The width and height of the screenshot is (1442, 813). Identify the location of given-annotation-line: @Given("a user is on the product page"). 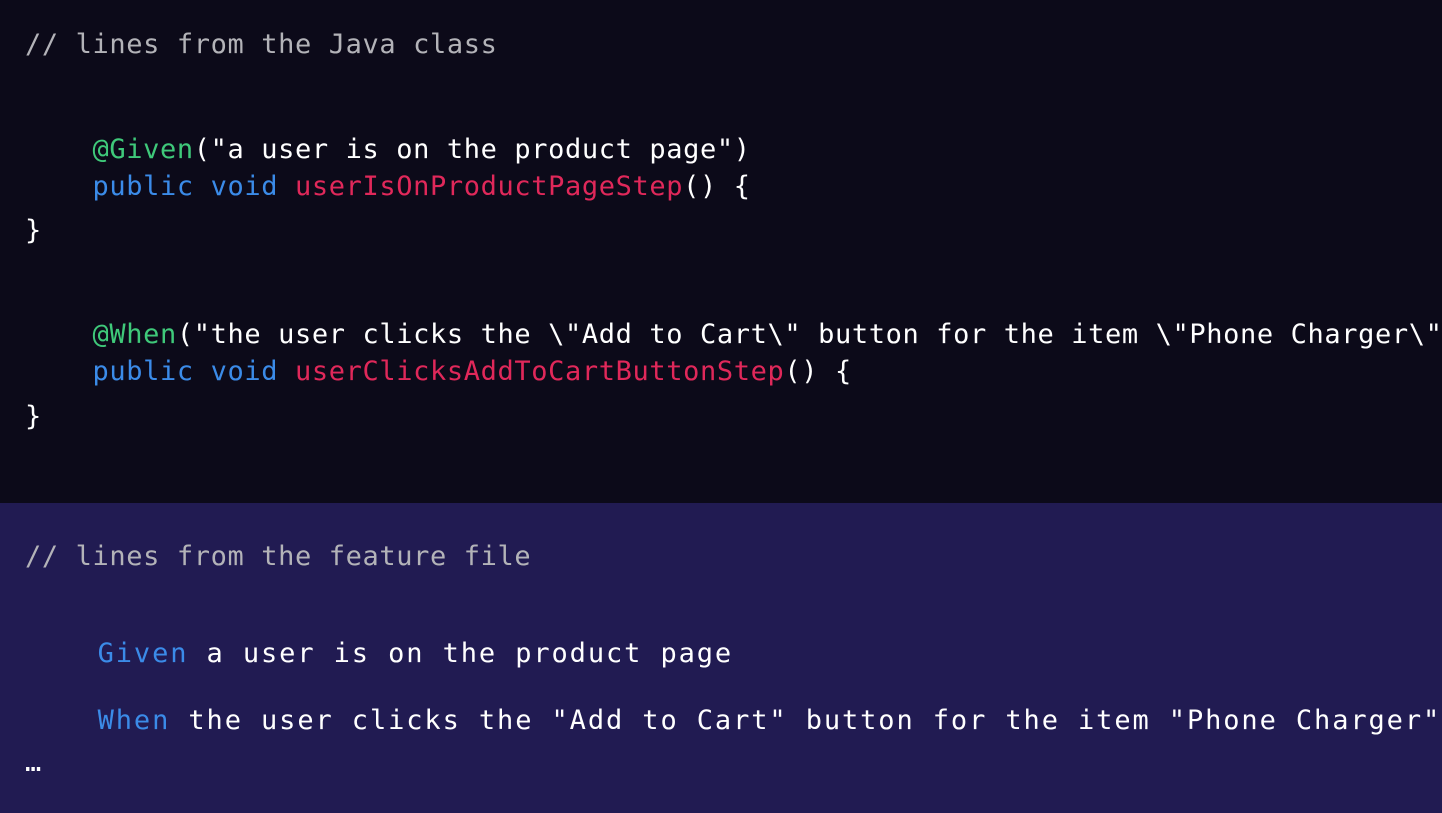
(388, 135).